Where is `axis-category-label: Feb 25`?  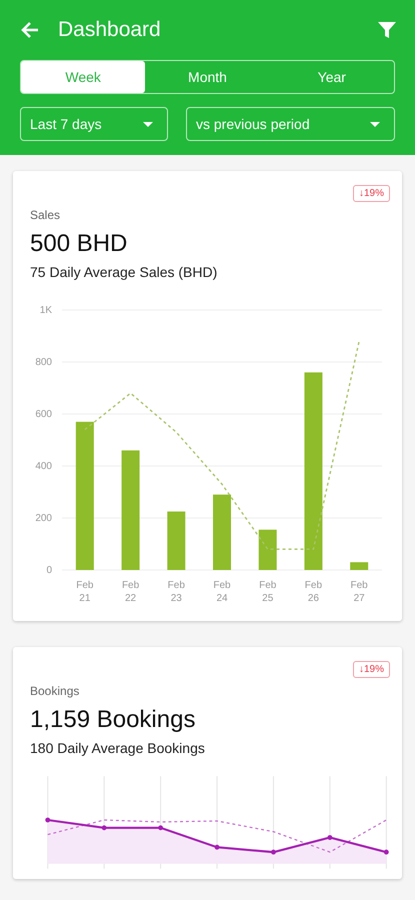 axis-category-label: Feb 25 is located at coordinates (267, 592).